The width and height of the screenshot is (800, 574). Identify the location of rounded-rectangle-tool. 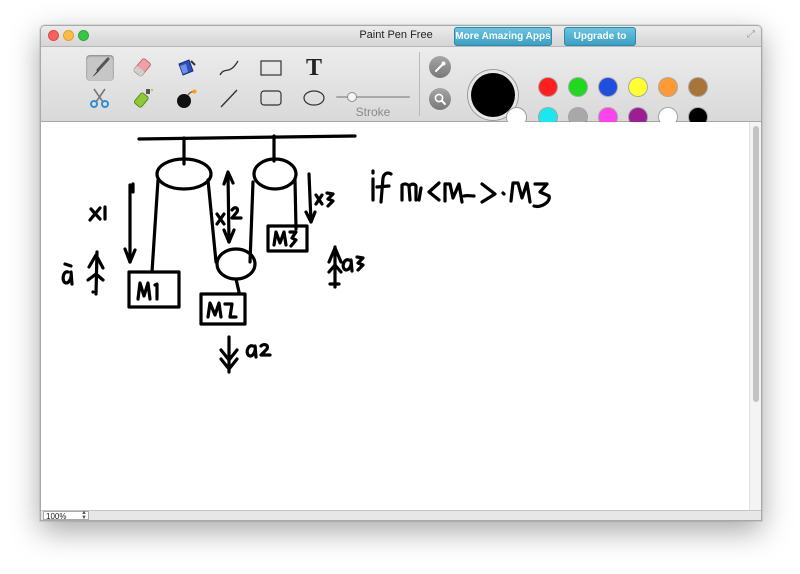
(271, 98).